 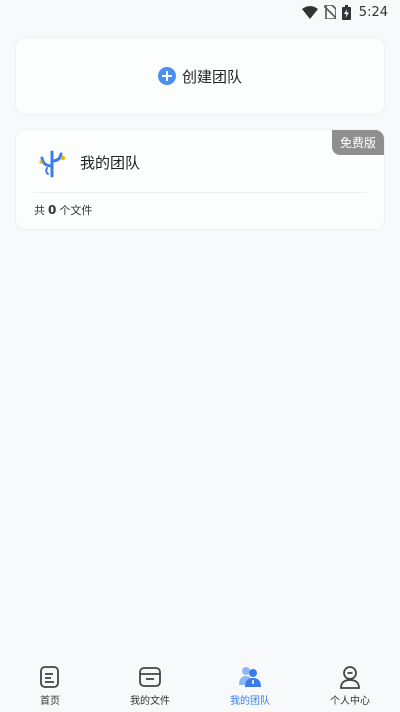 I want to click on no-sim-icon, so click(x=329, y=12).